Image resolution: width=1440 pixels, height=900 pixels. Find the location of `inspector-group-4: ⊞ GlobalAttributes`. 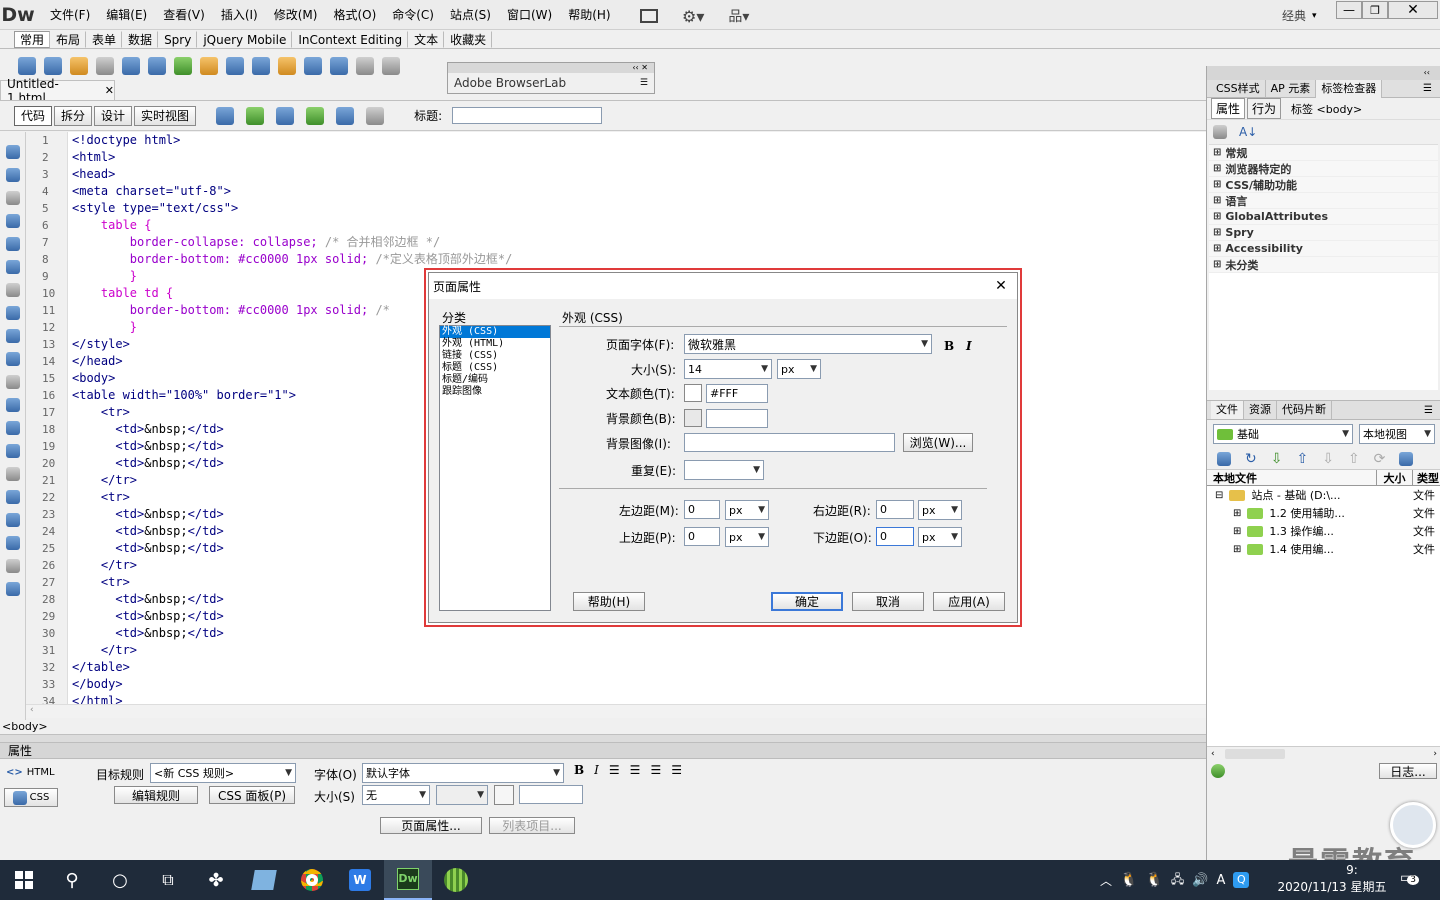

inspector-group-4: ⊞ GlobalAttributes is located at coordinates (1323, 217).